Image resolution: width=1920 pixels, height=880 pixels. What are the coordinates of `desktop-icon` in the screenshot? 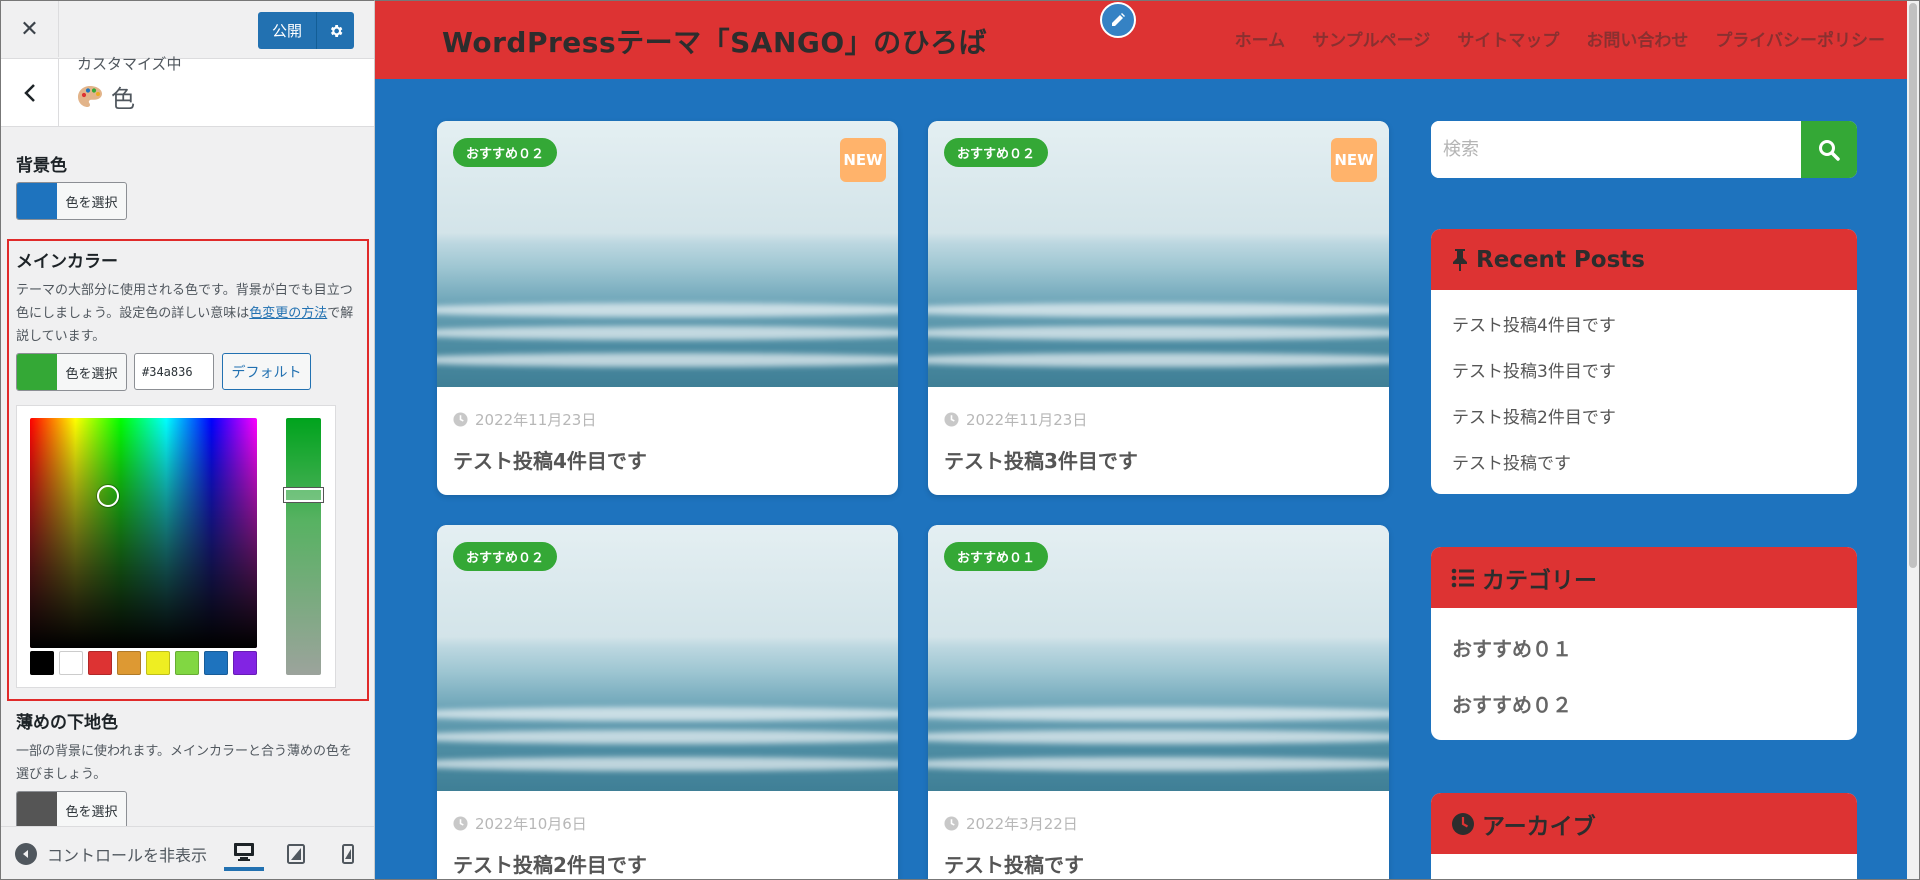 It's located at (244, 852).